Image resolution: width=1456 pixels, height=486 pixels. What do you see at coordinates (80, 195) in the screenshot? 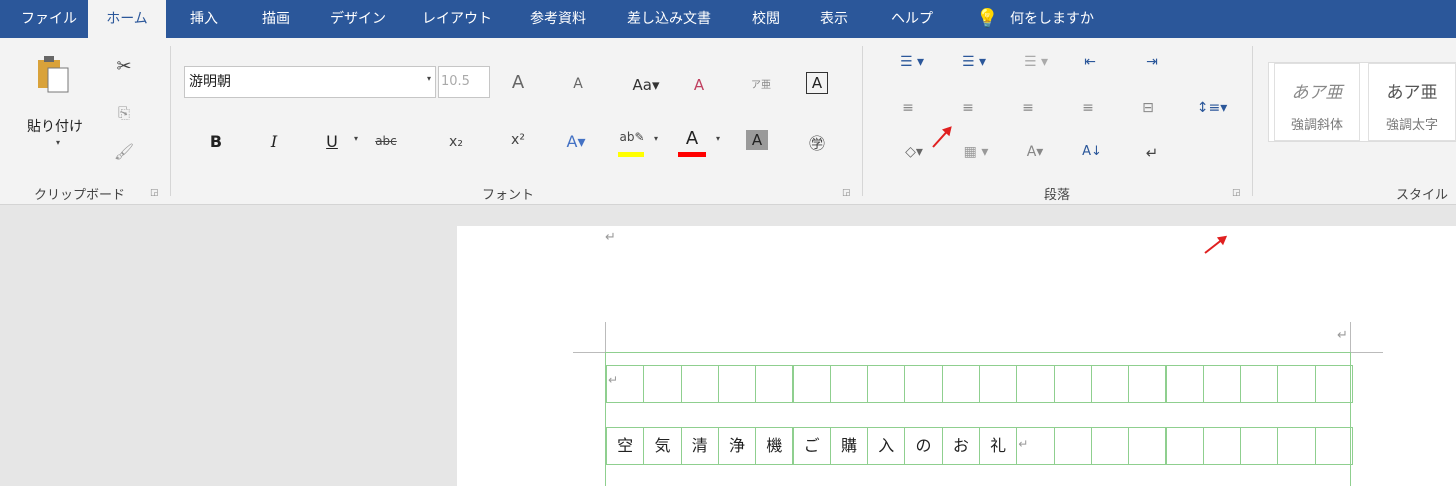
I see `clipboard-group-label: クリップボード` at bounding box center [80, 195].